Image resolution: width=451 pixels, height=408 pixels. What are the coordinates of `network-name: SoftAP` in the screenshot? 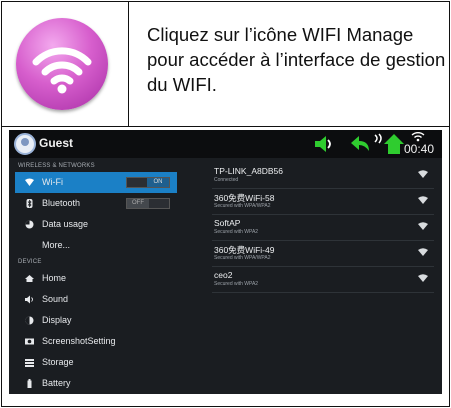 It's located at (227, 223).